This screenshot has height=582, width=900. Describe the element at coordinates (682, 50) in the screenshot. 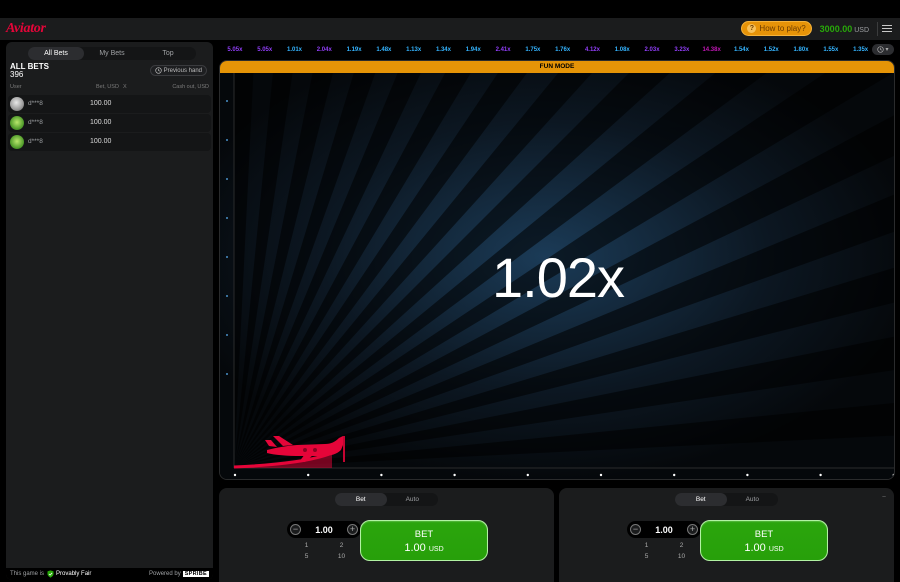

I see `multiplier-history-item: 3.23x` at that location.